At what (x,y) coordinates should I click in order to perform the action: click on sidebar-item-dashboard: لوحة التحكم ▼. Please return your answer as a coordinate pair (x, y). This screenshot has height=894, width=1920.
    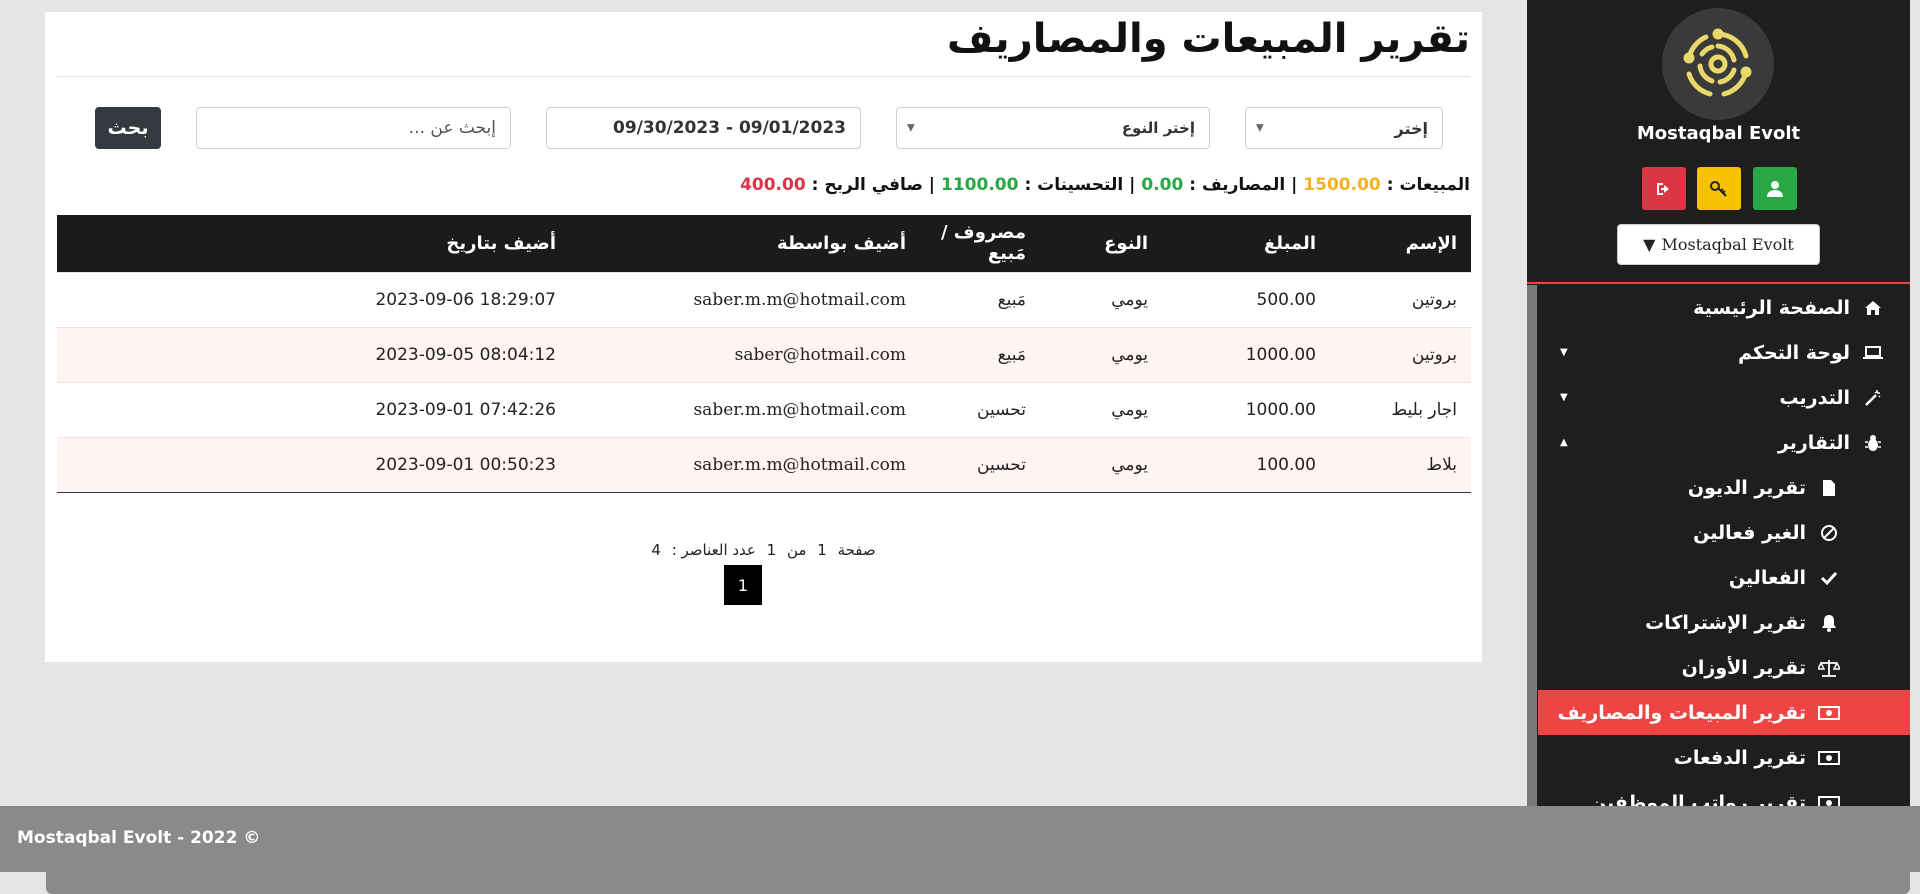
    Looking at the image, I should click on (1724, 352).